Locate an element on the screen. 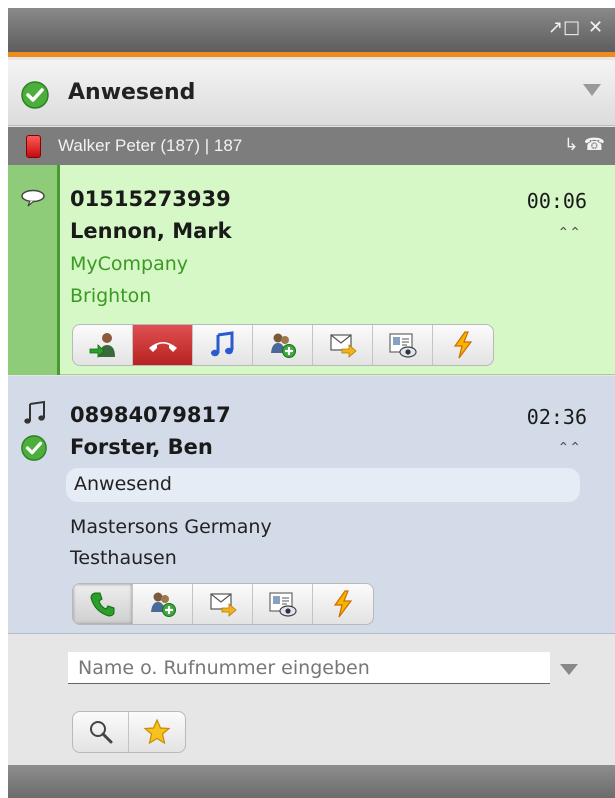 The width and height of the screenshot is (615, 798). pickup-call-button is located at coordinates (103, 604).